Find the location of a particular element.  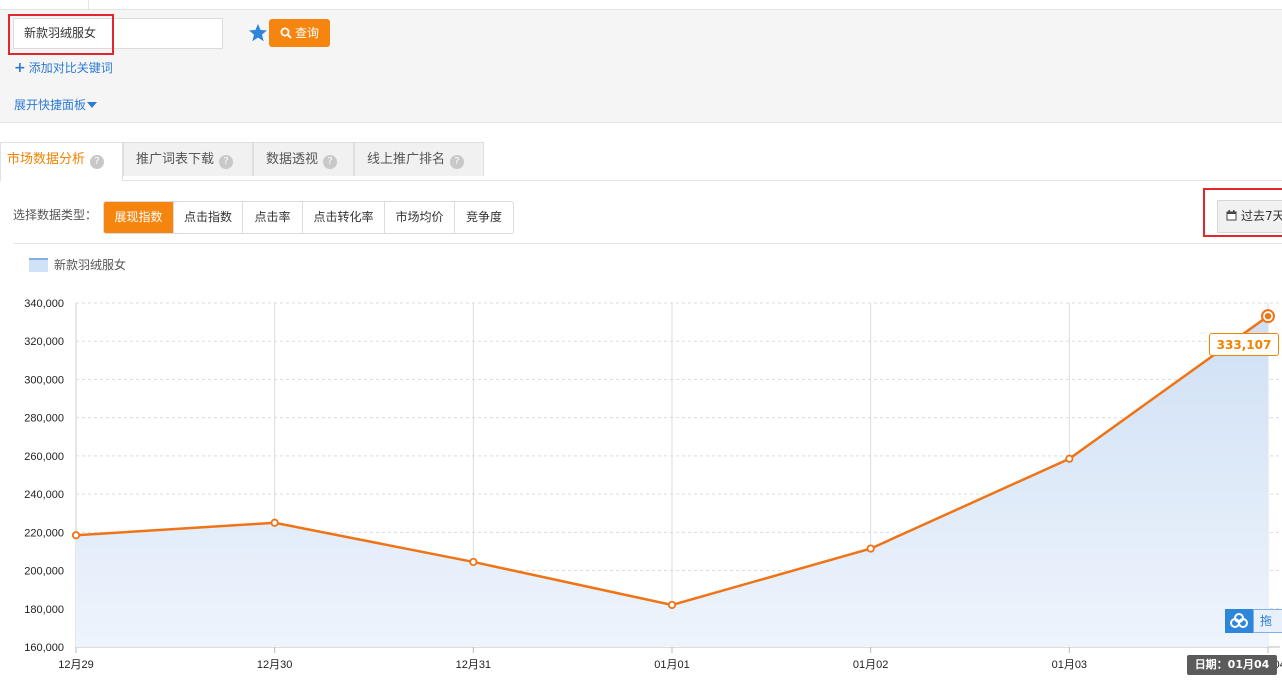

tab-bar: 市场数据分析? 推广词表下载? 数据透视? 线上推广排名? is located at coordinates (641, 161).